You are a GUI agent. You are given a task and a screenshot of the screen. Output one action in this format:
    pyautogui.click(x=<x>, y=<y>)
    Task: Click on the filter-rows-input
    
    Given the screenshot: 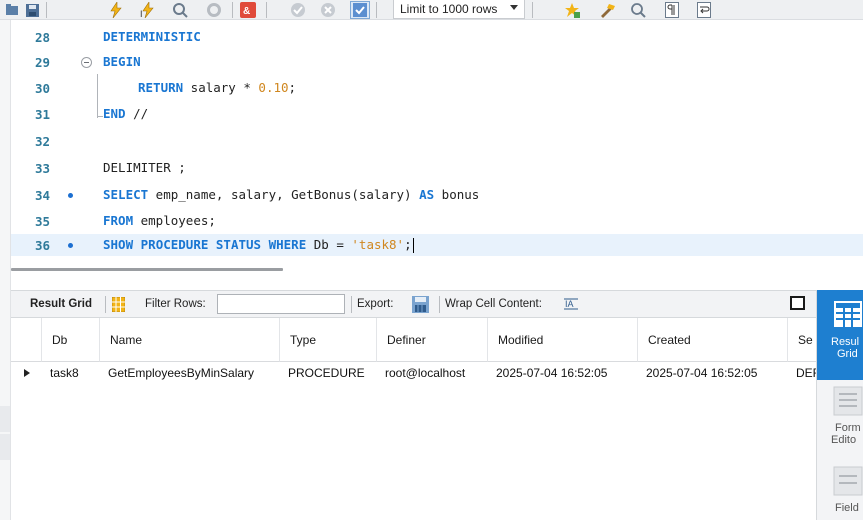 What is the action you would take?
    pyautogui.click(x=281, y=304)
    